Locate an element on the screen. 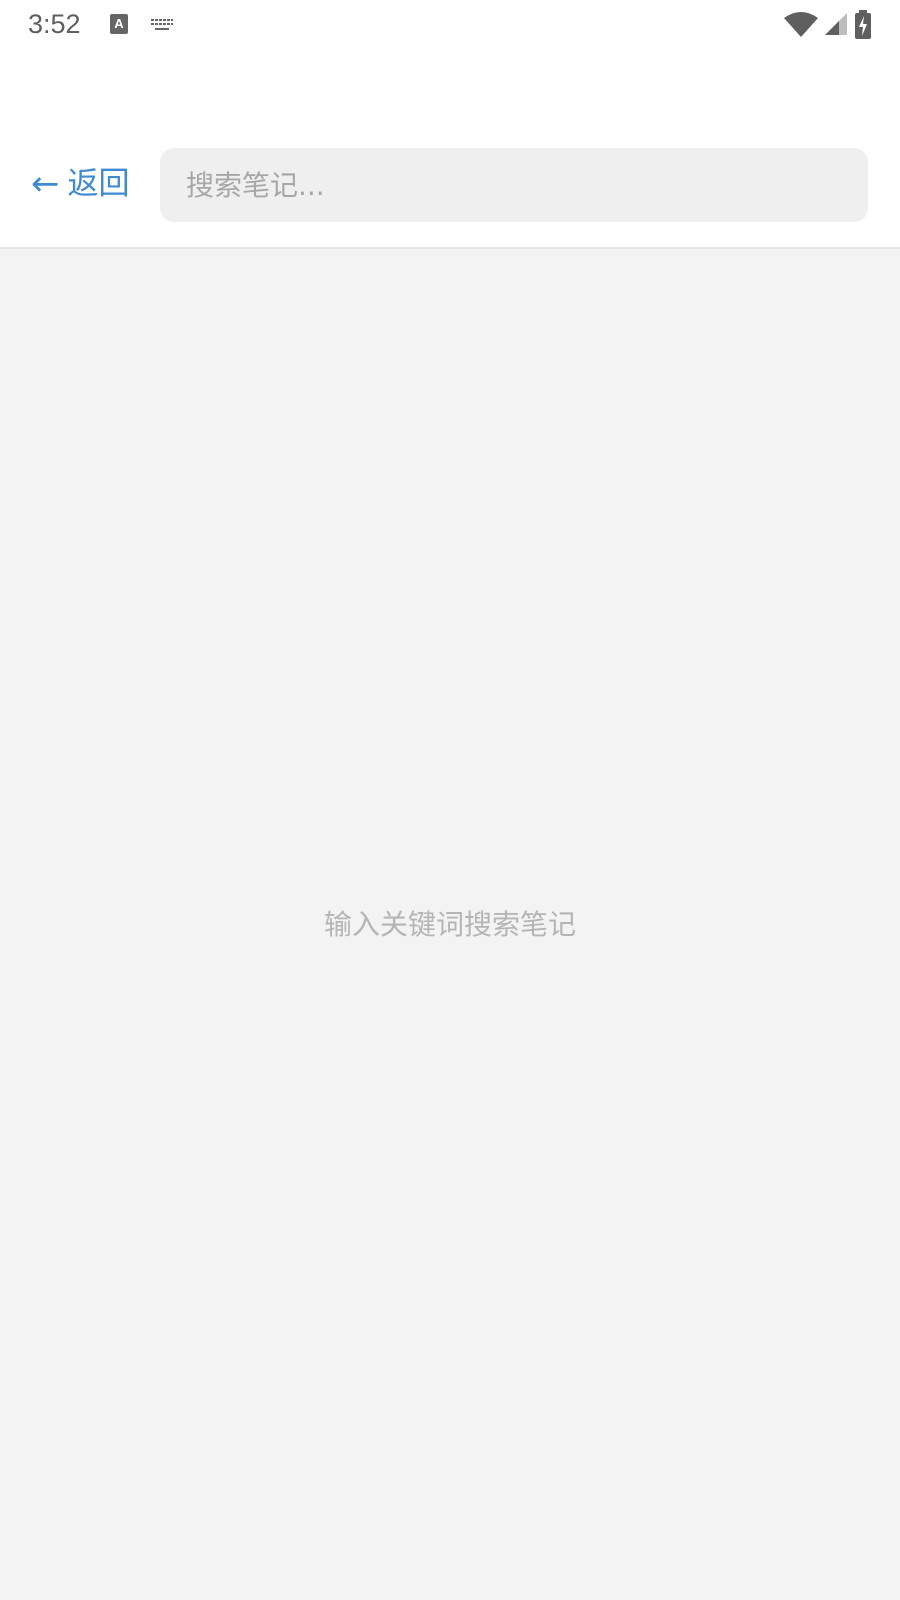 The image size is (900, 1600). battery-charging-icon is located at coordinates (863, 24).